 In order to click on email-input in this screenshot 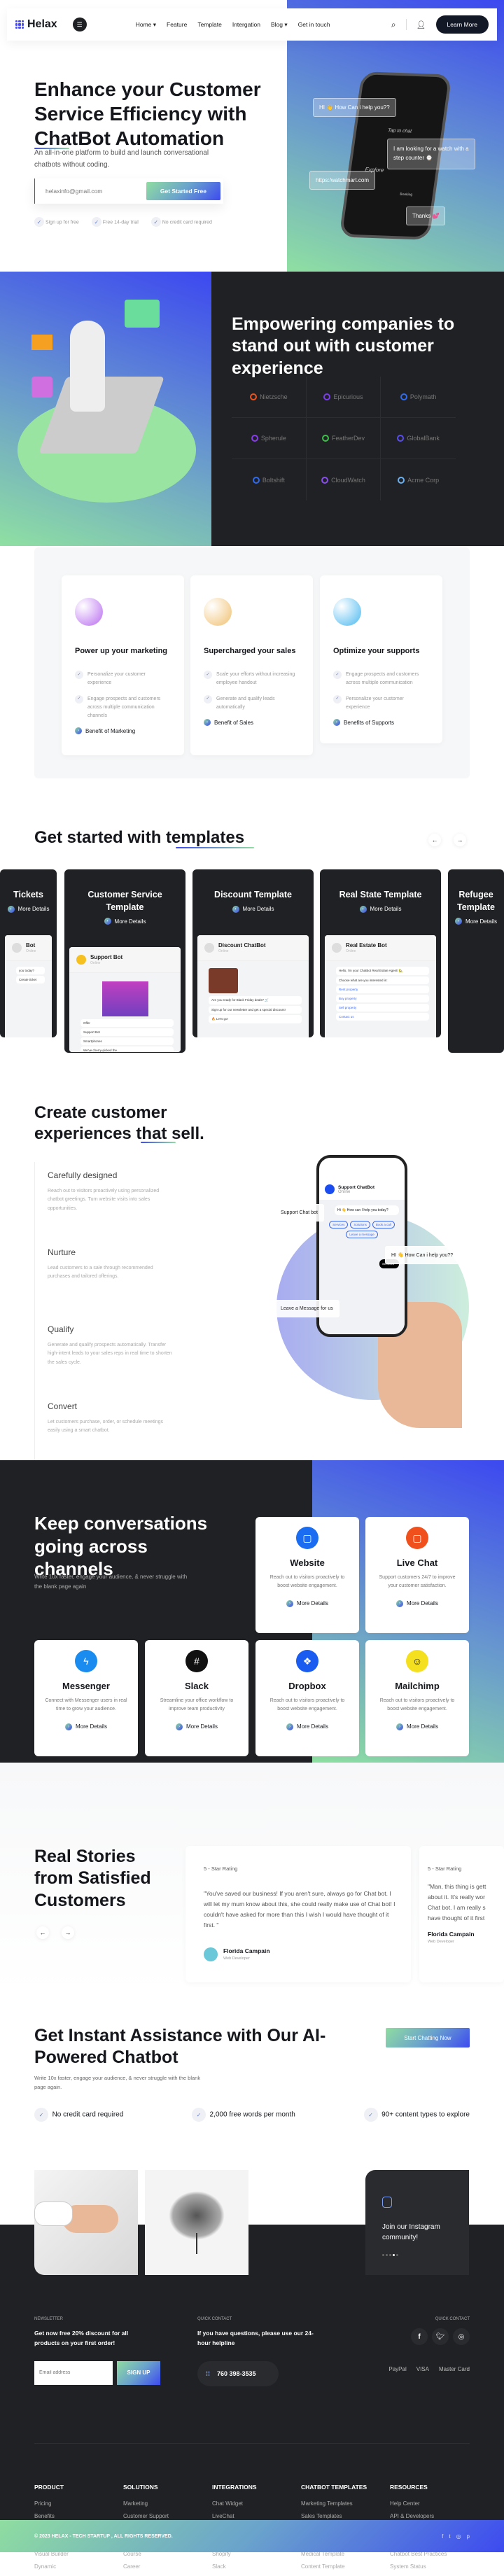, I will do `click(95, 191)`.